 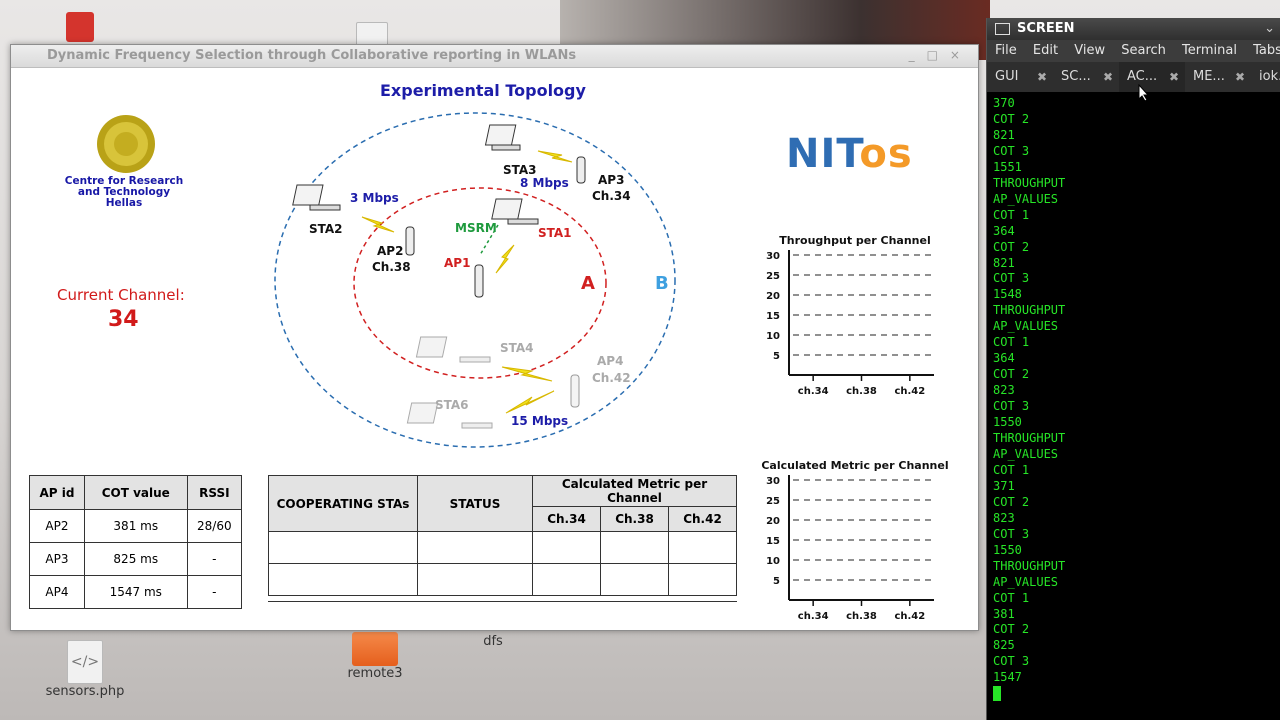 I want to click on menu-search: Search, so click(x=1143, y=50).